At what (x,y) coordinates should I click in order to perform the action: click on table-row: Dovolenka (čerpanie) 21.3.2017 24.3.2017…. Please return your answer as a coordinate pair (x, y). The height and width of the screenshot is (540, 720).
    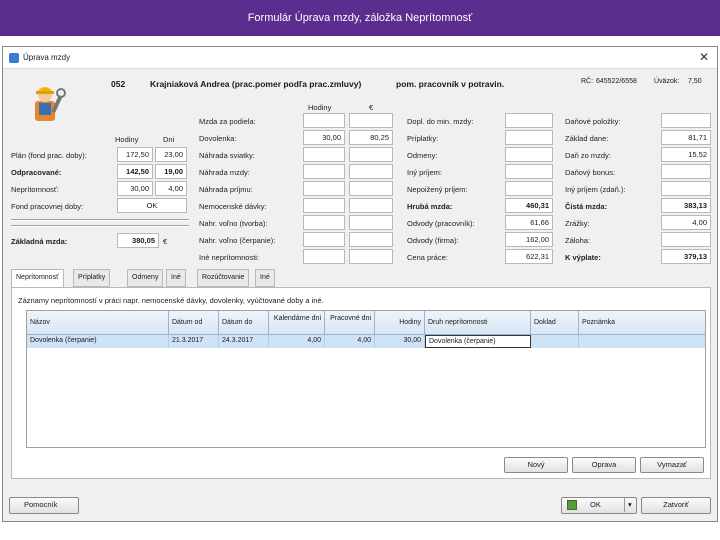
    Looking at the image, I should click on (366, 341).